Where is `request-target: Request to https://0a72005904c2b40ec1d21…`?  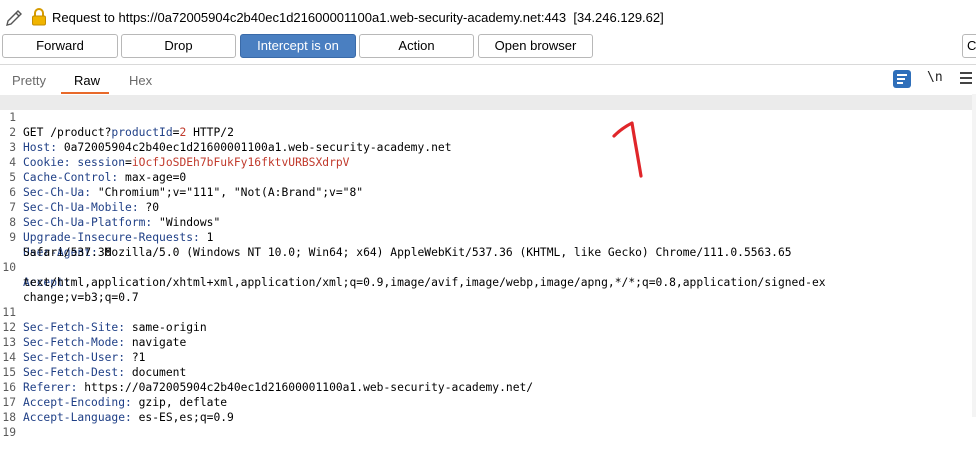 request-target: Request to https://0a72005904c2b40ec1d21… is located at coordinates (358, 17).